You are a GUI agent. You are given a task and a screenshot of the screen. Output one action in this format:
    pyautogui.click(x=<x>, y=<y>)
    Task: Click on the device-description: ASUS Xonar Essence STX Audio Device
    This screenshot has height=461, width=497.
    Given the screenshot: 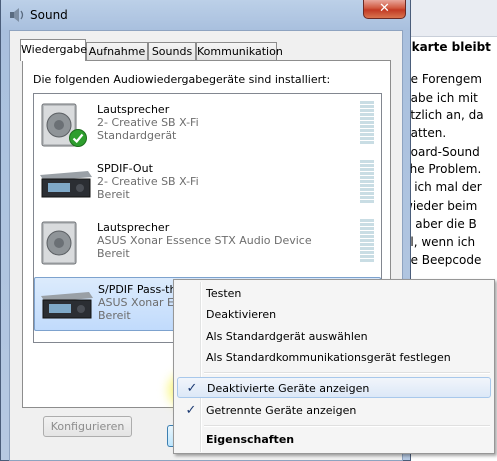 What is the action you would take?
    pyautogui.click(x=204, y=240)
    